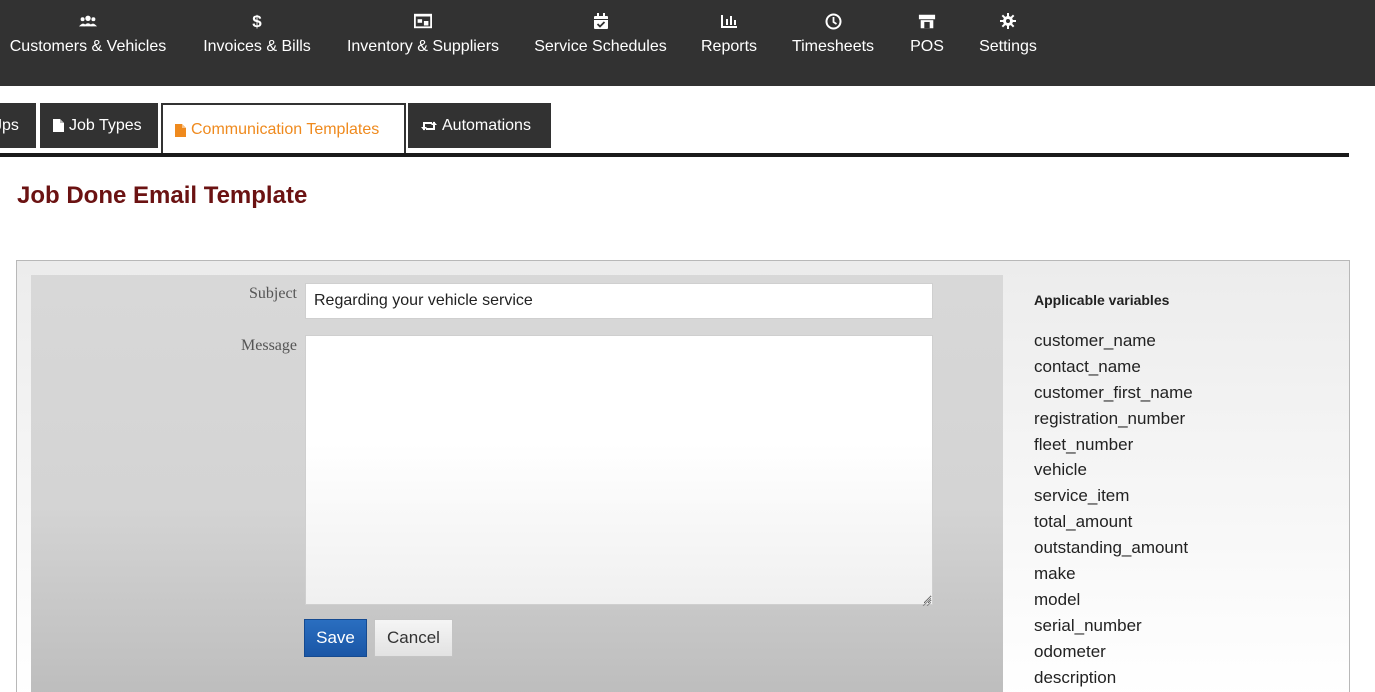 The width and height of the screenshot is (1375, 692). Describe the element at coordinates (269, 345) in the screenshot. I see `message-label: Message` at that location.